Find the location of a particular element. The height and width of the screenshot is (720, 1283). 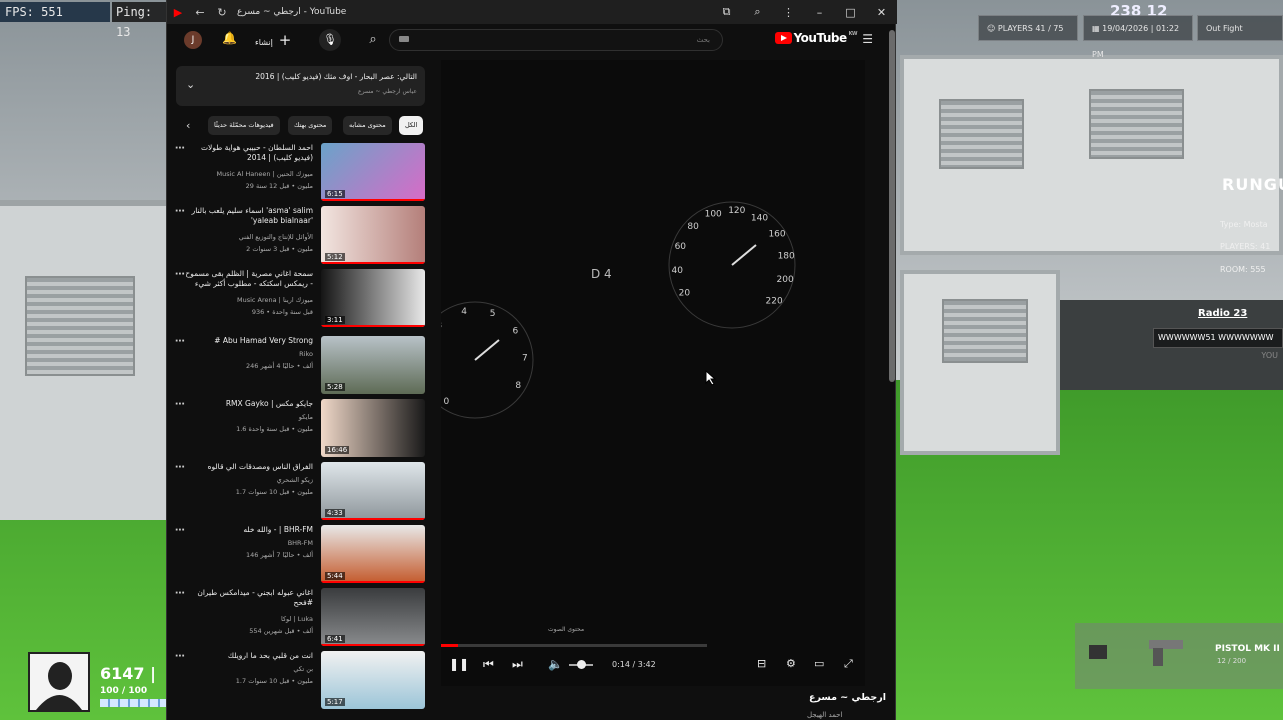

hamburger-menu-icon: ☰ is located at coordinates (867, 39).